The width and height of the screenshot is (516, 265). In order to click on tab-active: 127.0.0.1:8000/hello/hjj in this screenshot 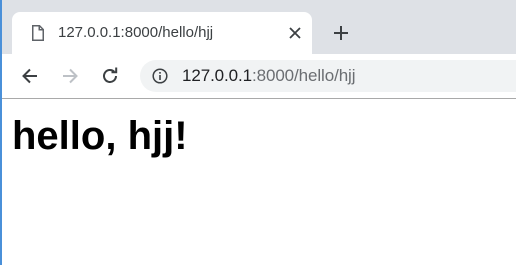, I will do `click(162, 33)`.